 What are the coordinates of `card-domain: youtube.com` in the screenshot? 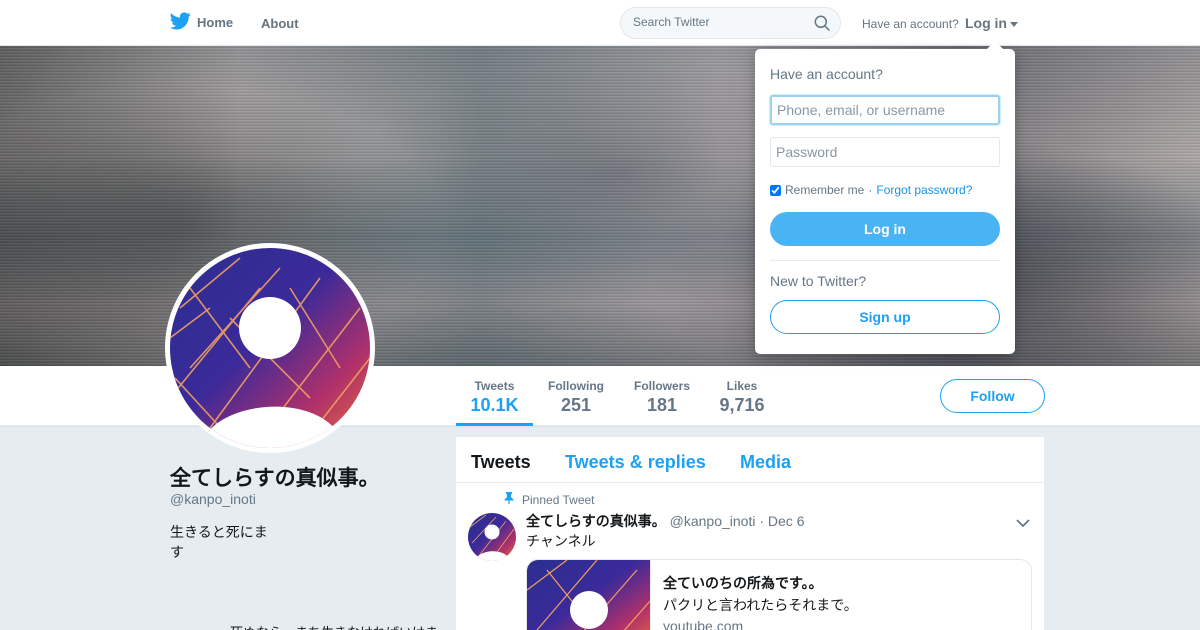 It's located at (703, 624).